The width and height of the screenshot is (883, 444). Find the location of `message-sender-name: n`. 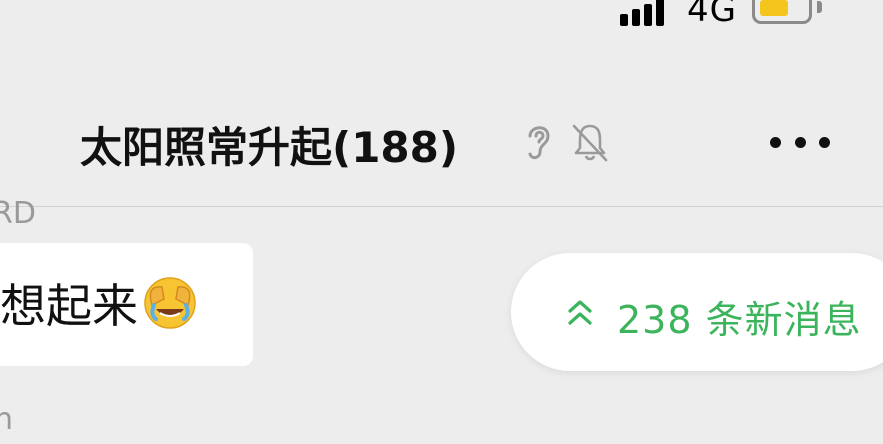

message-sender-name: n is located at coordinates (7, 419).